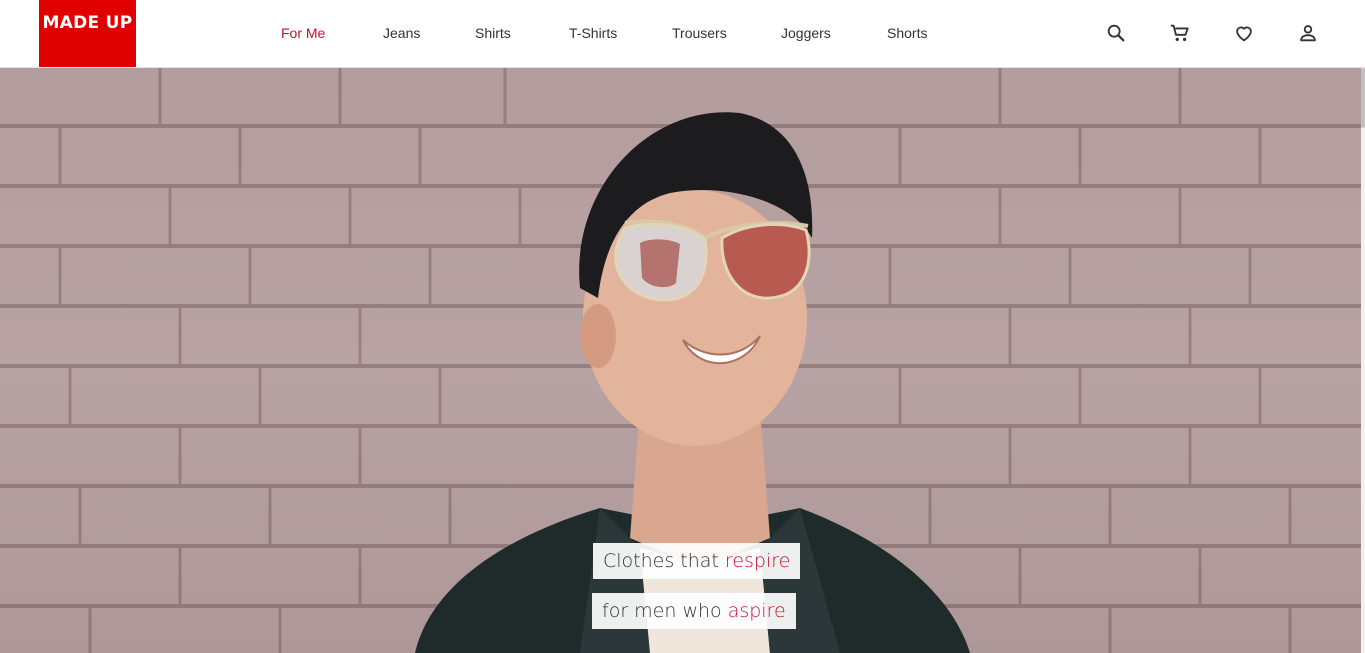 The width and height of the screenshot is (1365, 653). What do you see at coordinates (664, 561) in the screenshot?
I see `tagline-line1-prefix: Clothes that` at bounding box center [664, 561].